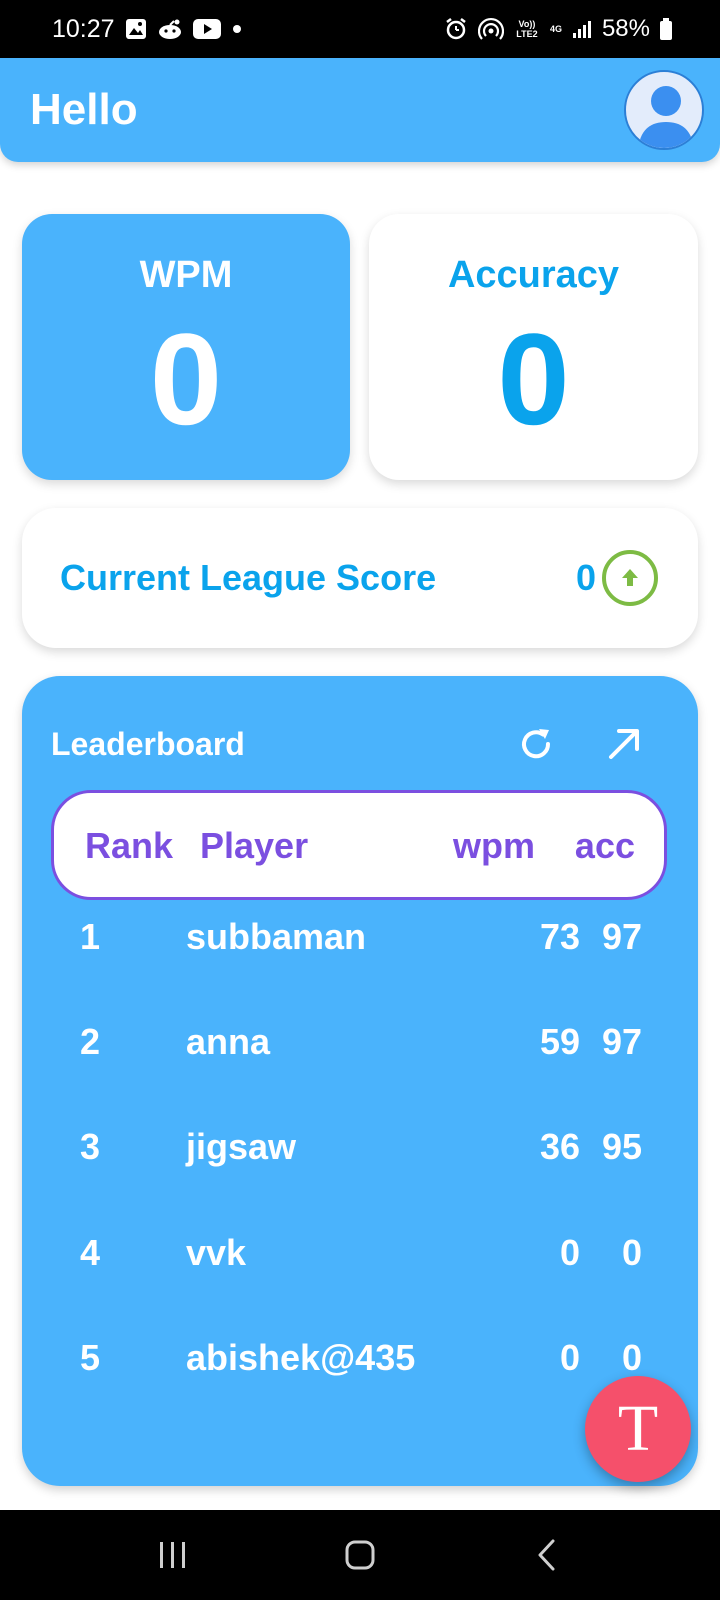 The height and width of the screenshot is (1600, 720). Describe the element at coordinates (360, 1156) in the screenshot. I see `table-row: 3 jigsaw 36 95` at that location.